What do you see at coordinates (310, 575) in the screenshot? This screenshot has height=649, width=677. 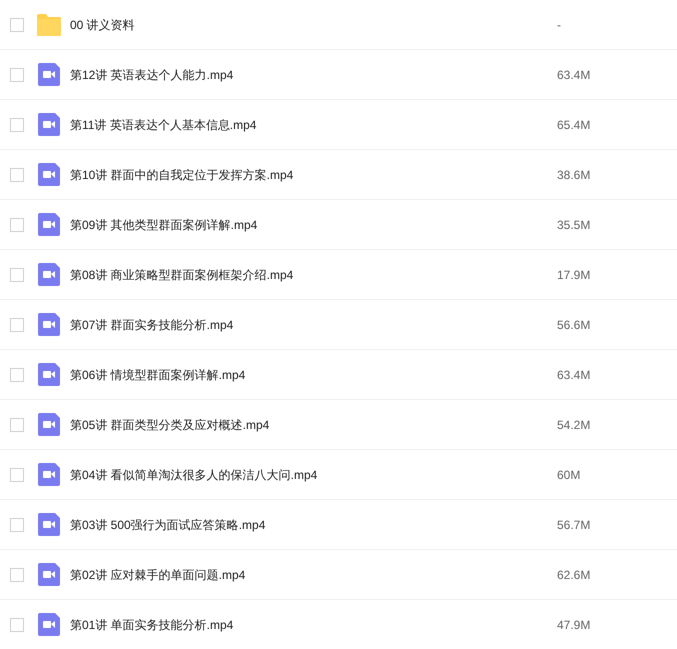 I see `file-name: 第02讲 应对棘手的单面问题.mp4` at bounding box center [310, 575].